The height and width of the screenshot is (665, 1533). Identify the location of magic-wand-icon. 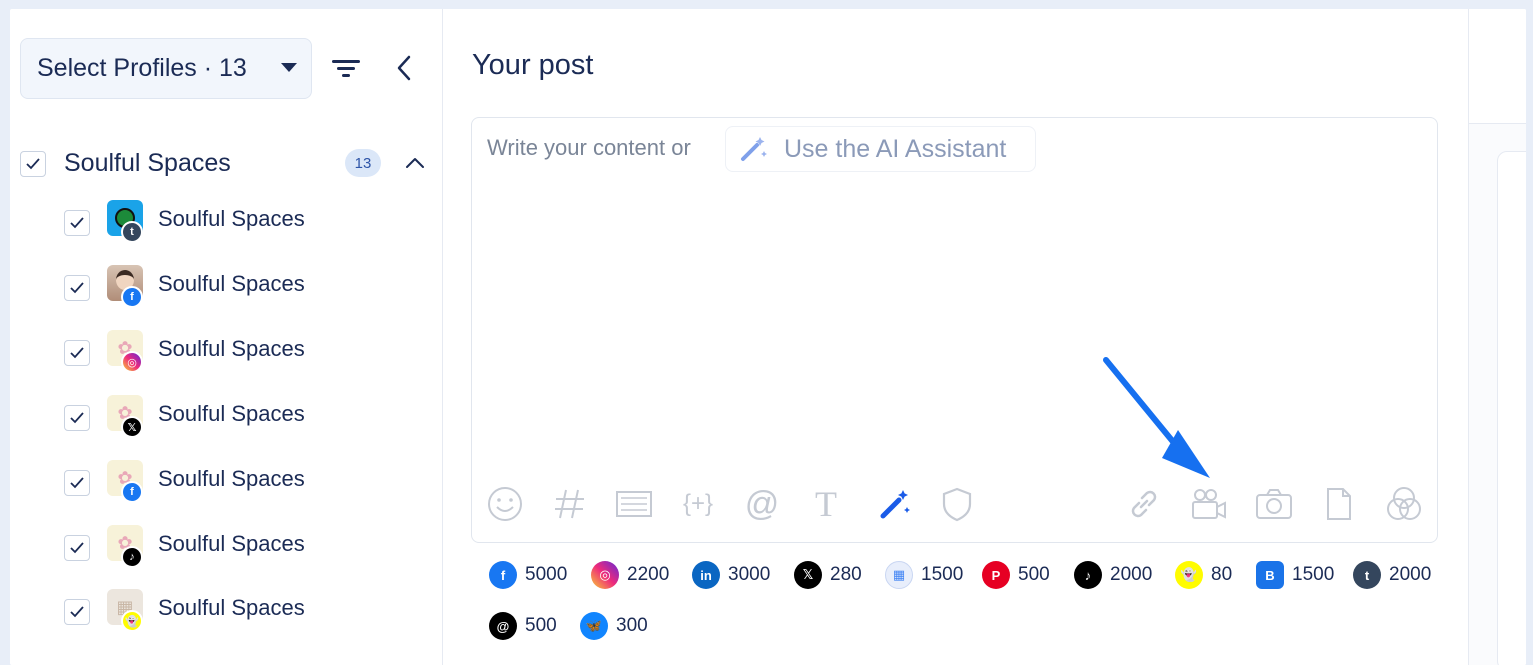
(895, 504).